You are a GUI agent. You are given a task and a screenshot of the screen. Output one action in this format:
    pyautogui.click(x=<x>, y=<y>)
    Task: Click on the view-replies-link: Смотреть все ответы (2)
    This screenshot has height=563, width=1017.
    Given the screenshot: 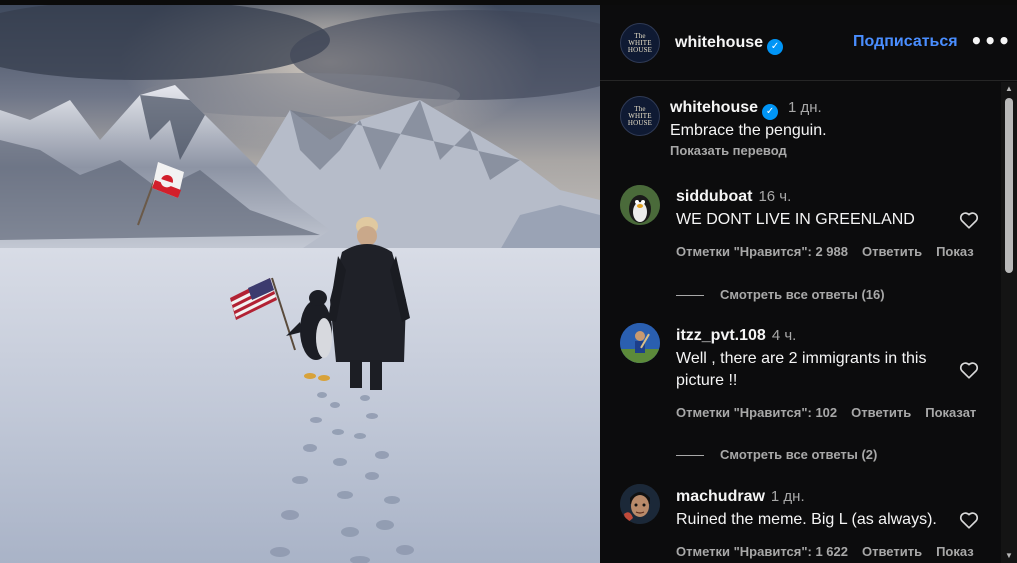 What is the action you would take?
    pyautogui.click(x=776, y=454)
    